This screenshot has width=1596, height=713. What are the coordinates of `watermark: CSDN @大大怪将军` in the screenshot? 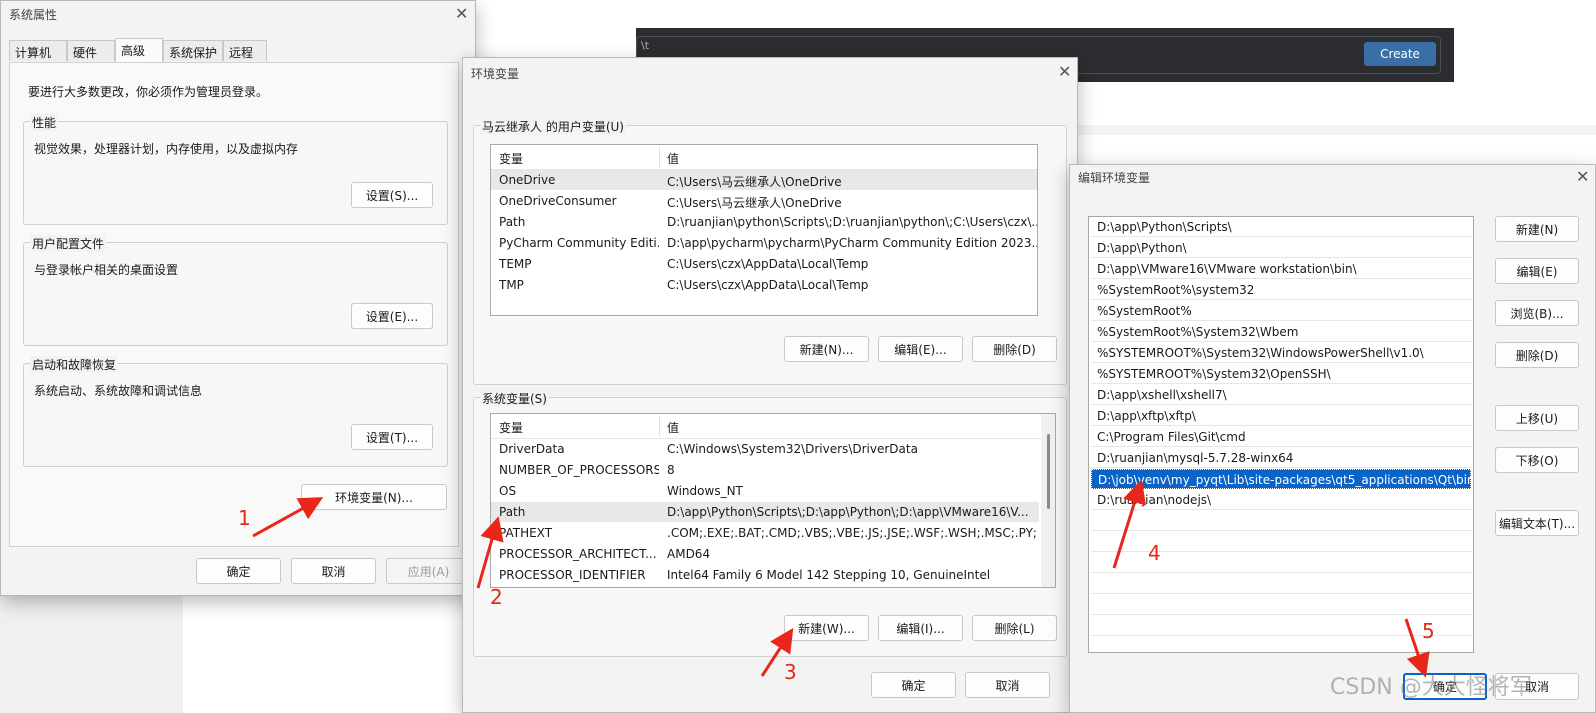 It's located at (1431, 687).